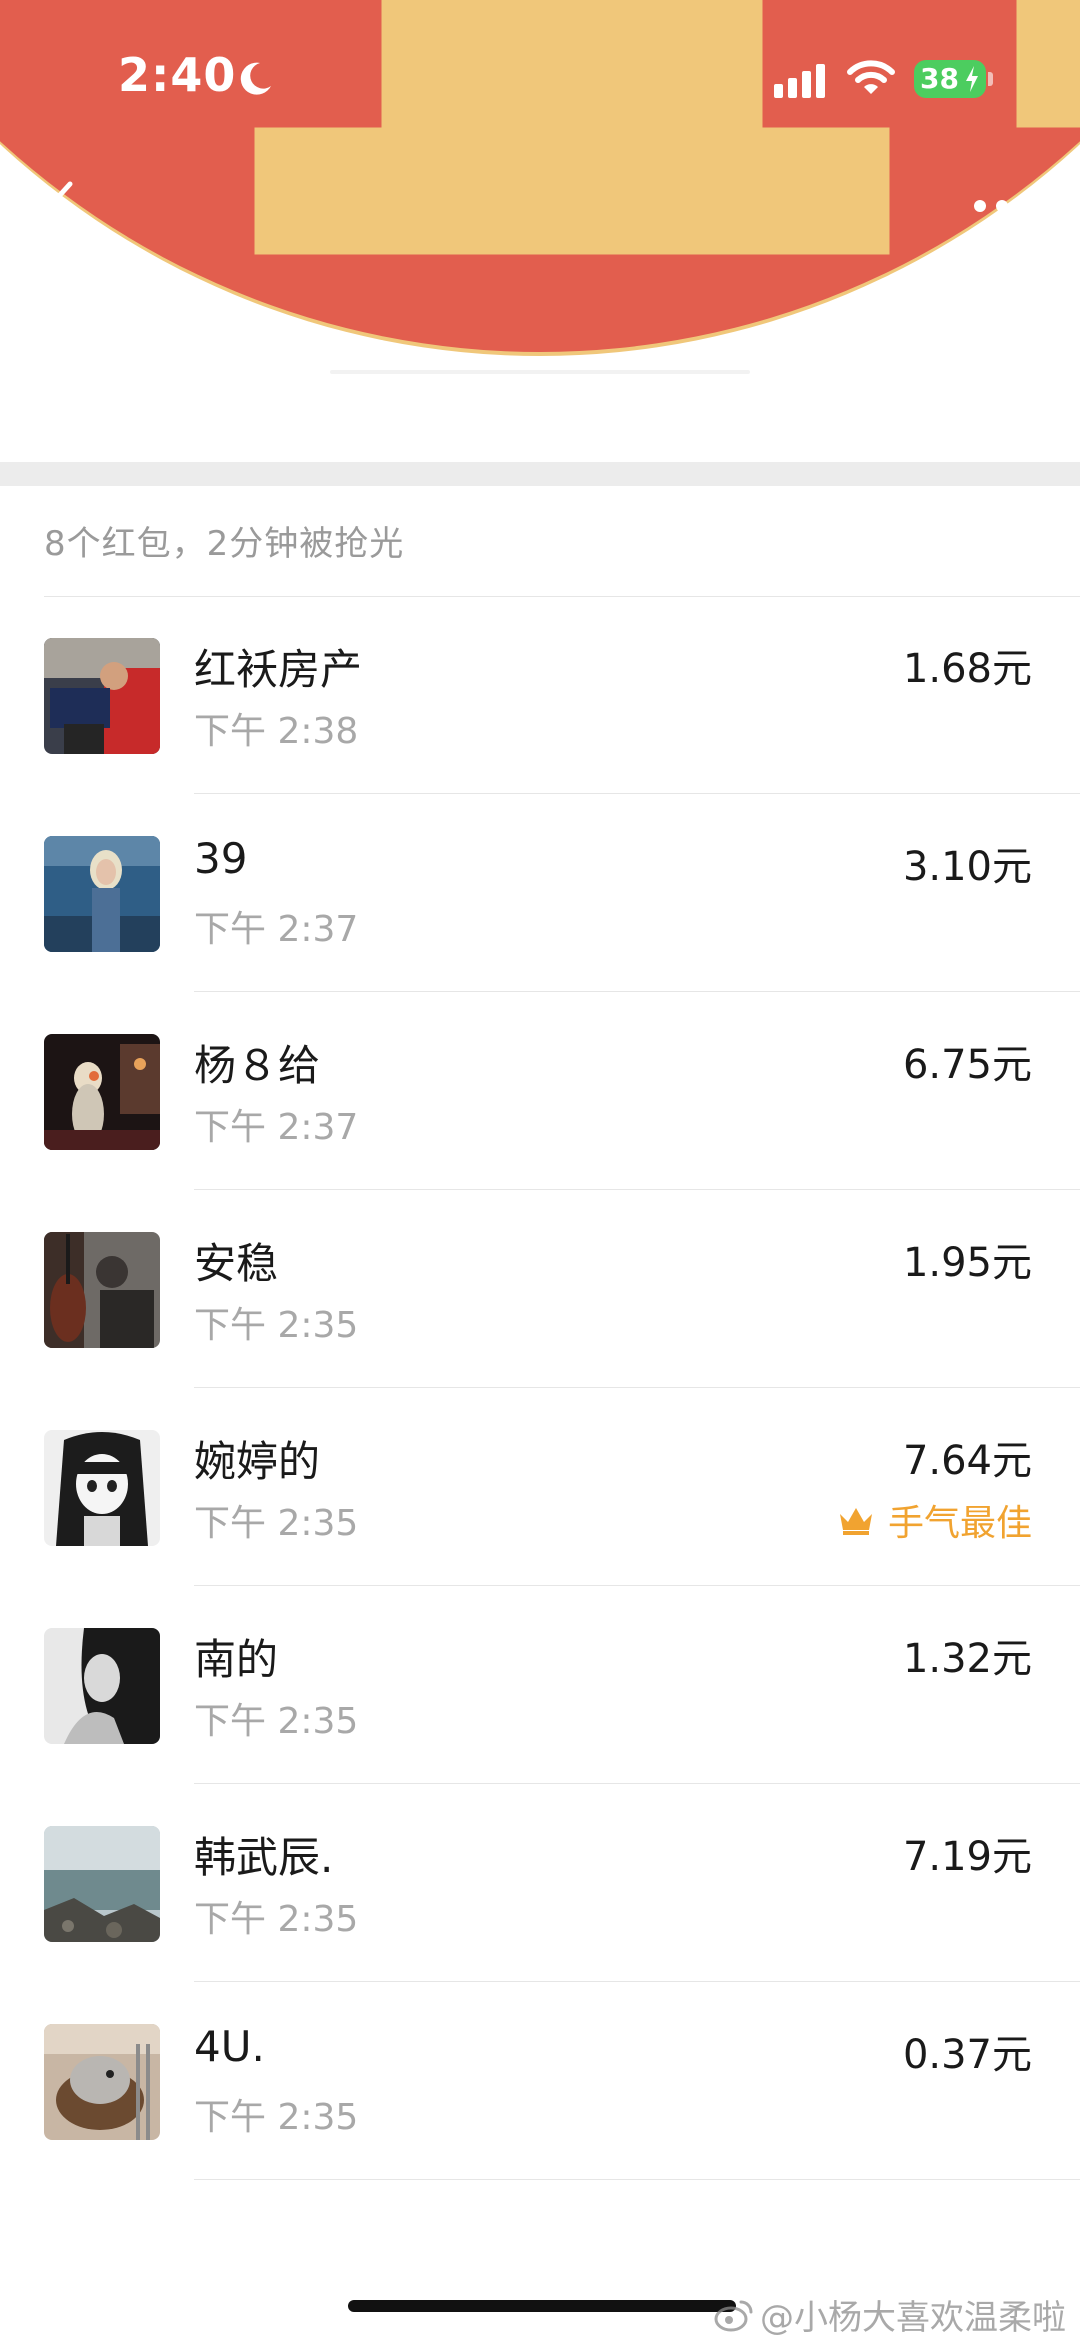  Describe the element at coordinates (540, 75) in the screenshot. I see `status-bar: 2:40 38` at that location.